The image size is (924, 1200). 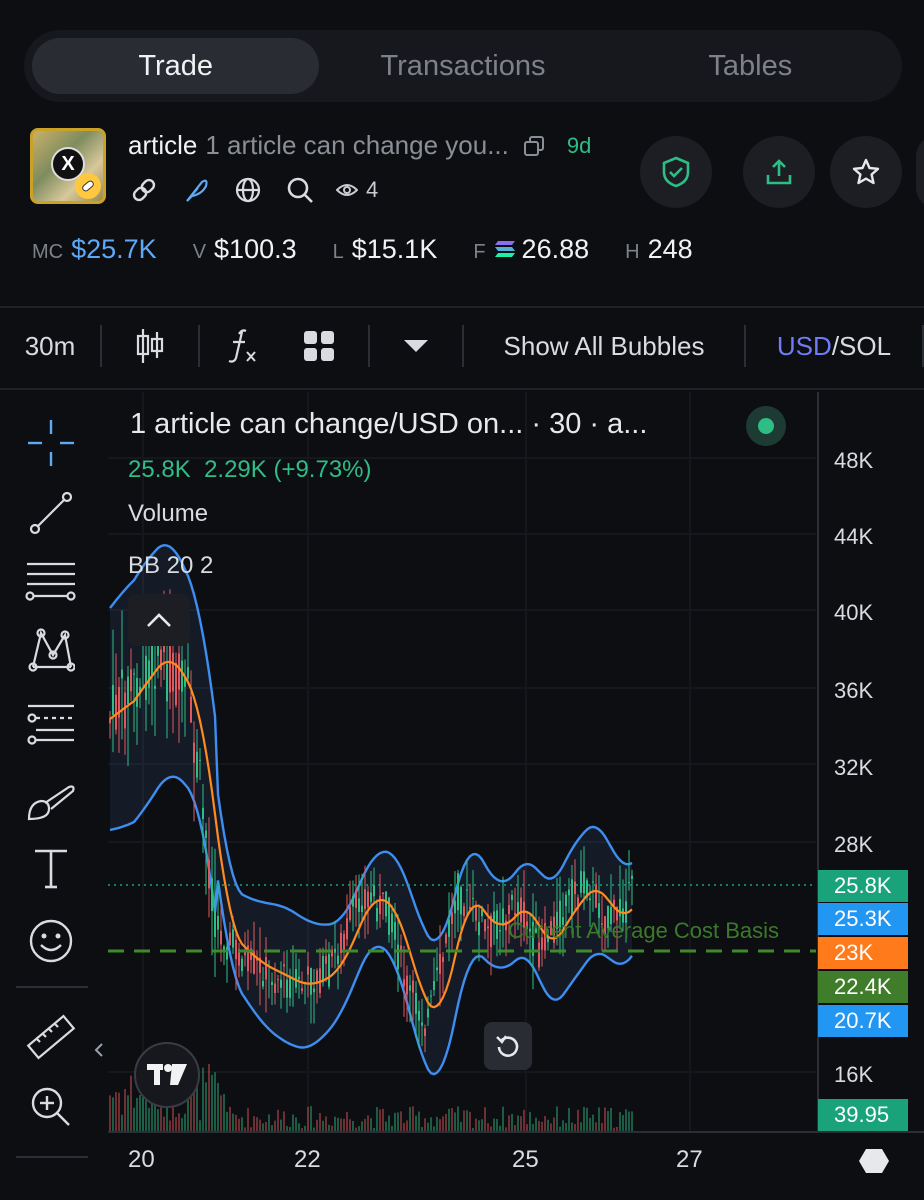 What do you see at coordinates (248, 190) in the screenshot?
I see `globe-icon` at bounding box center [248, 190].